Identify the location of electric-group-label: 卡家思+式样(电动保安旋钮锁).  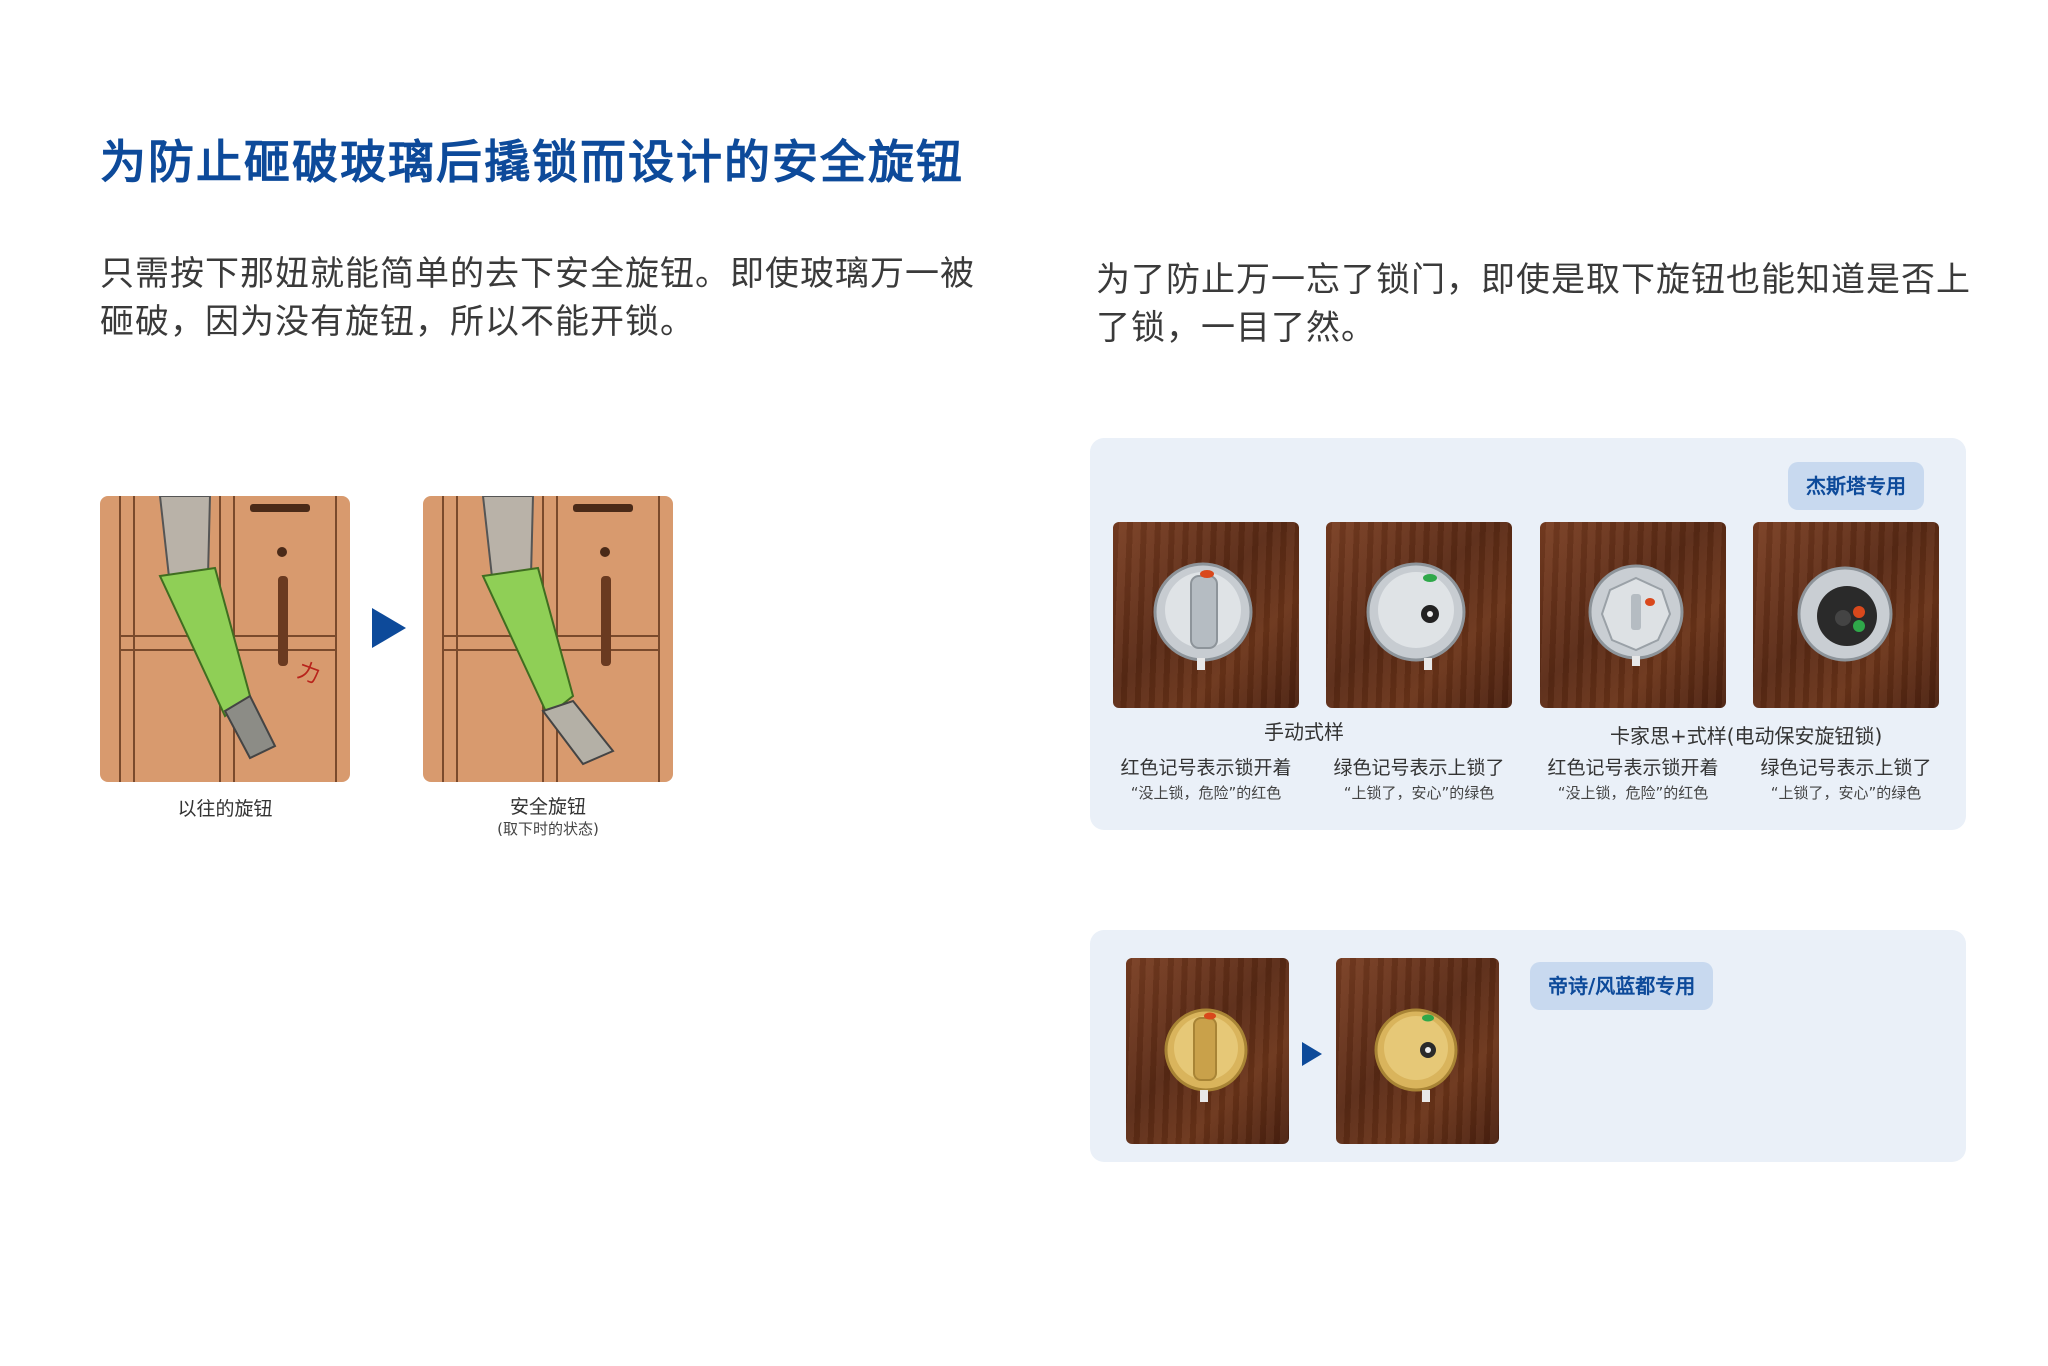
(1746, 736).